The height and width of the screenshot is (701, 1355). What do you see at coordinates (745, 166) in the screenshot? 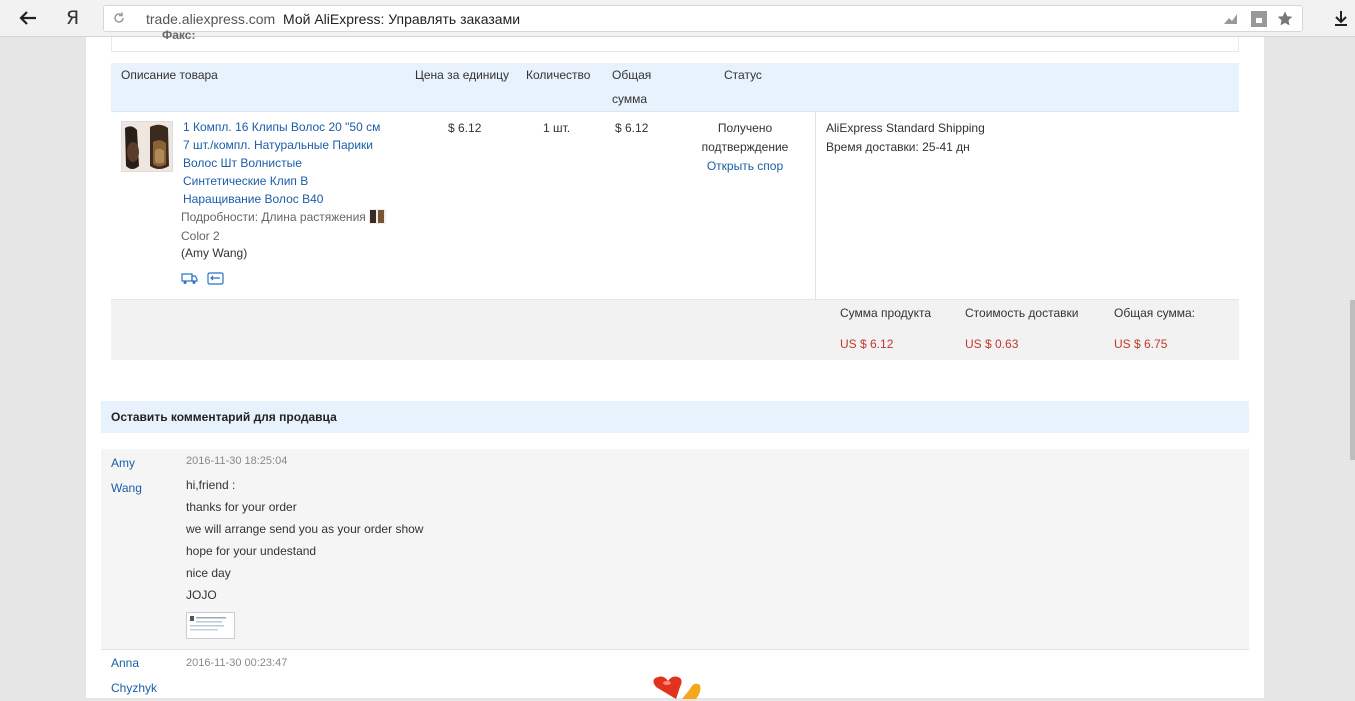
I see `open-dispute-link: Открыть спор` at bounding box center [745, 166].